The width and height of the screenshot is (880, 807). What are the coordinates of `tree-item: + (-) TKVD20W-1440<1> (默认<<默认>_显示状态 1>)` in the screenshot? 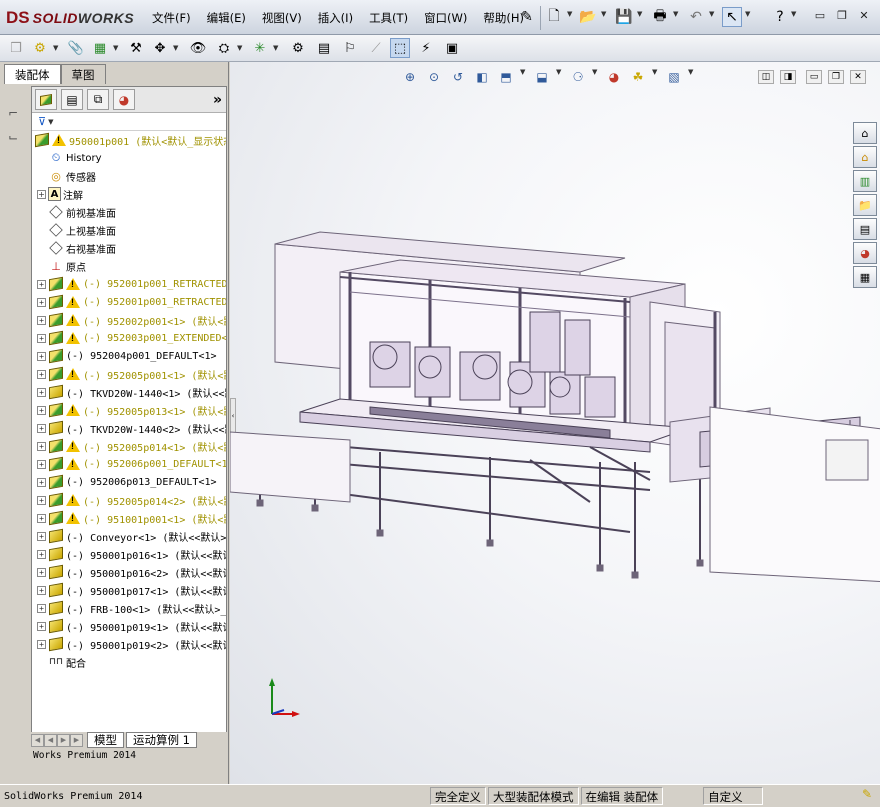 It's located at (129, 392).